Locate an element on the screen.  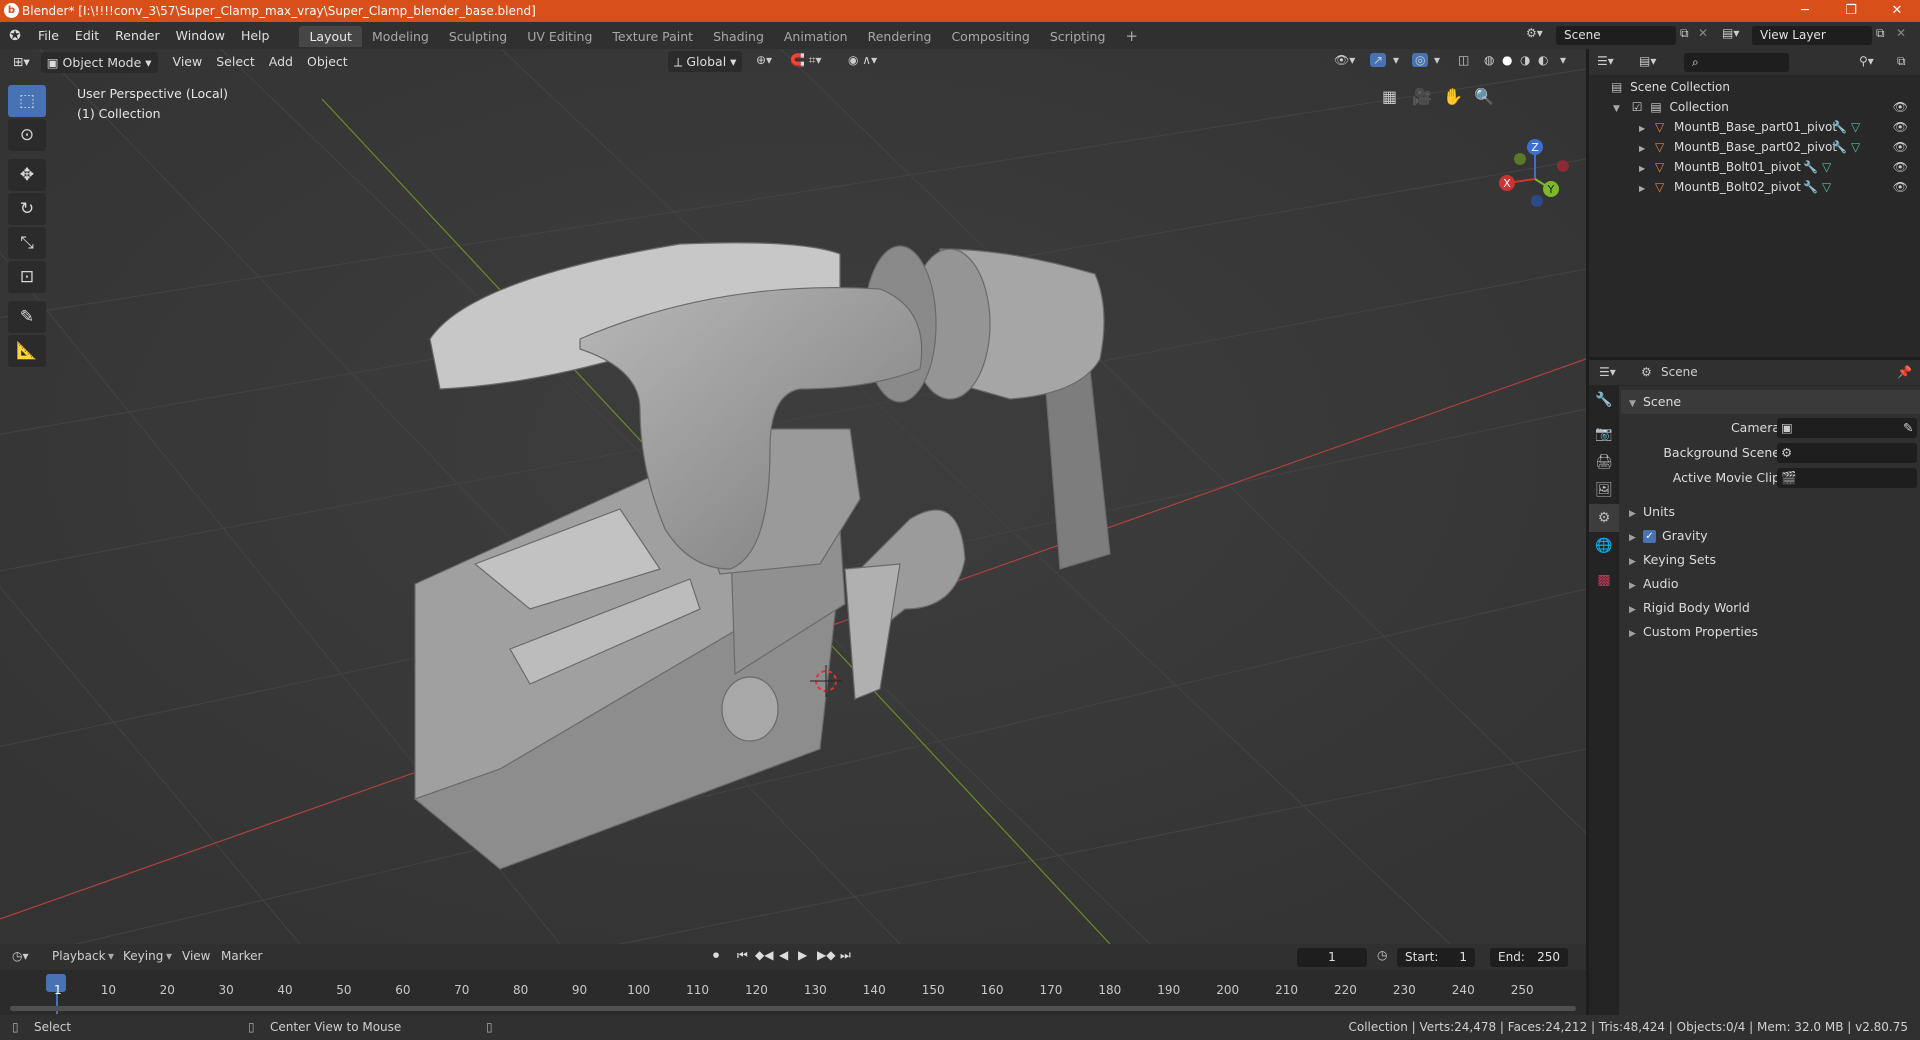
scene-collection-row: ▤ Scene Collection is located at coordinates (1754, 87).